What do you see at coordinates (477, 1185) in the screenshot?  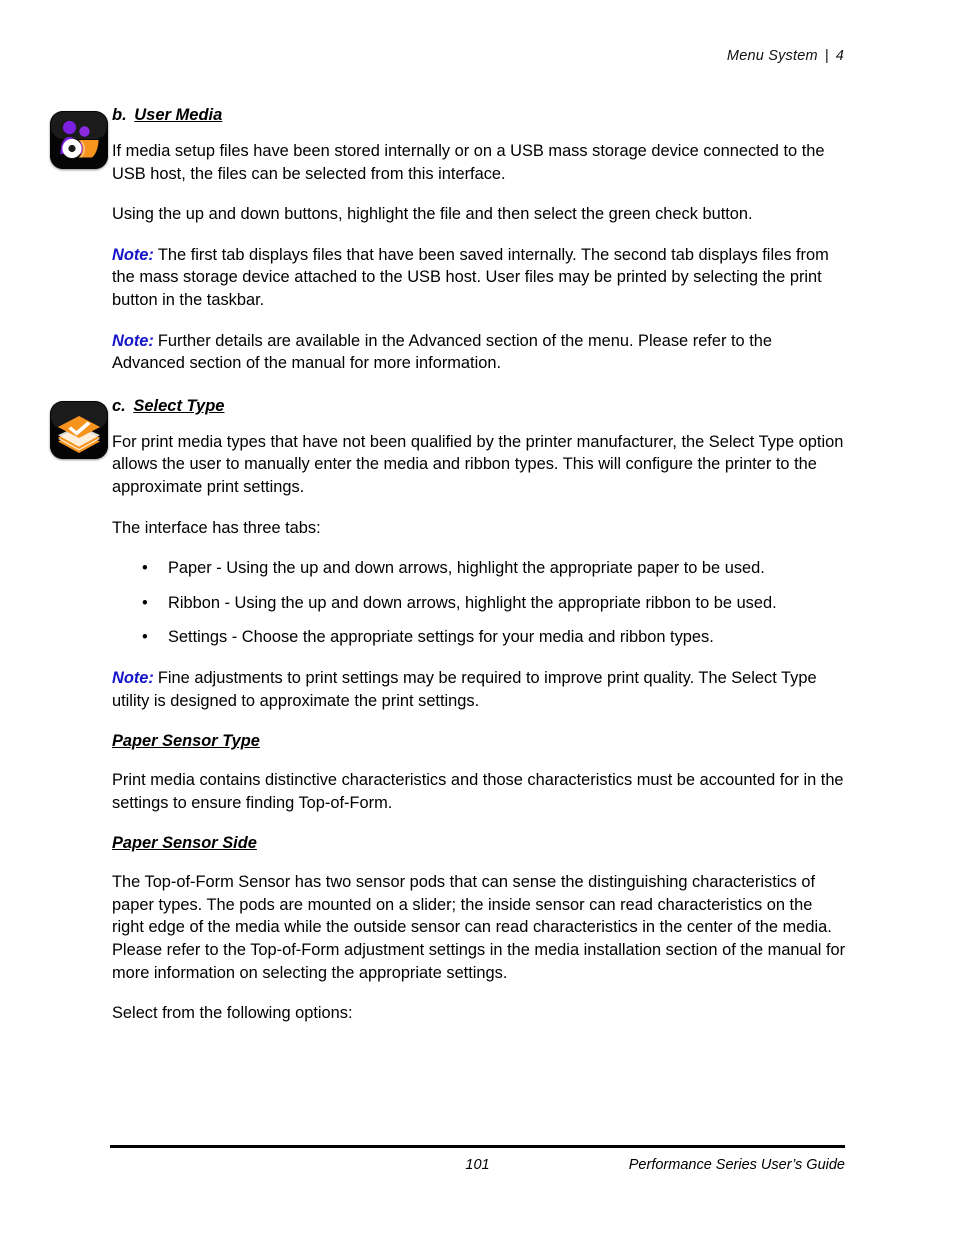 I see `page-footer: 101 Performance Series User’s Guide` at bounding box center [477, 1185].